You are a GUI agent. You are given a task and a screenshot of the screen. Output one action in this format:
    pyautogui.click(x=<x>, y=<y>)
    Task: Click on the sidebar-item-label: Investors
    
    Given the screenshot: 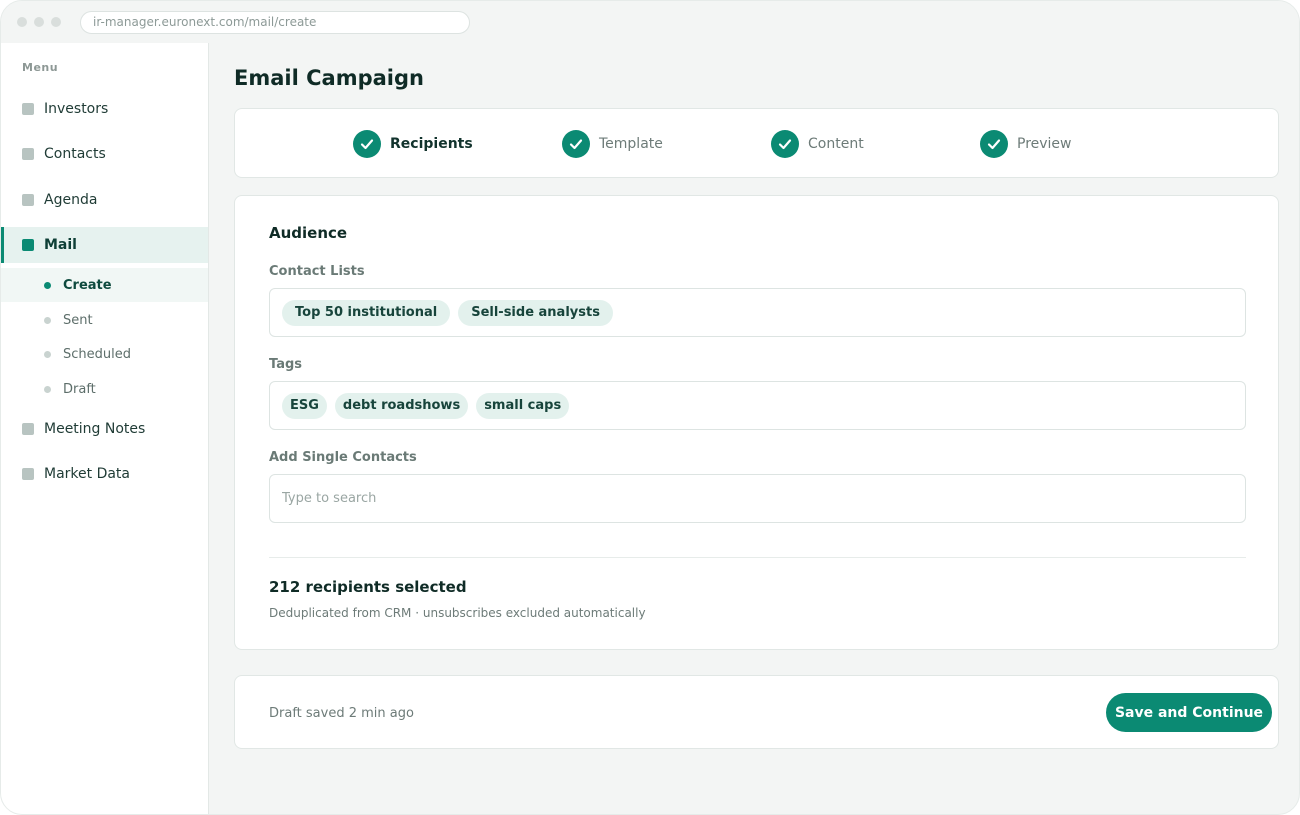 What is the action you would take?
    pyautogui.click(x=76, y=109)
    